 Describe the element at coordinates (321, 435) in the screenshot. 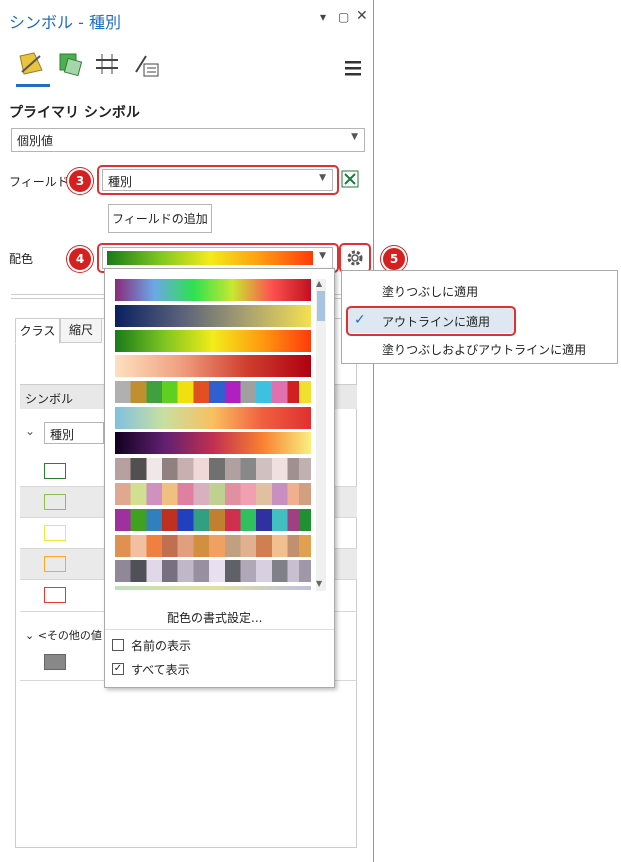

I see `scrollbar: ▲ ▼` at that location.